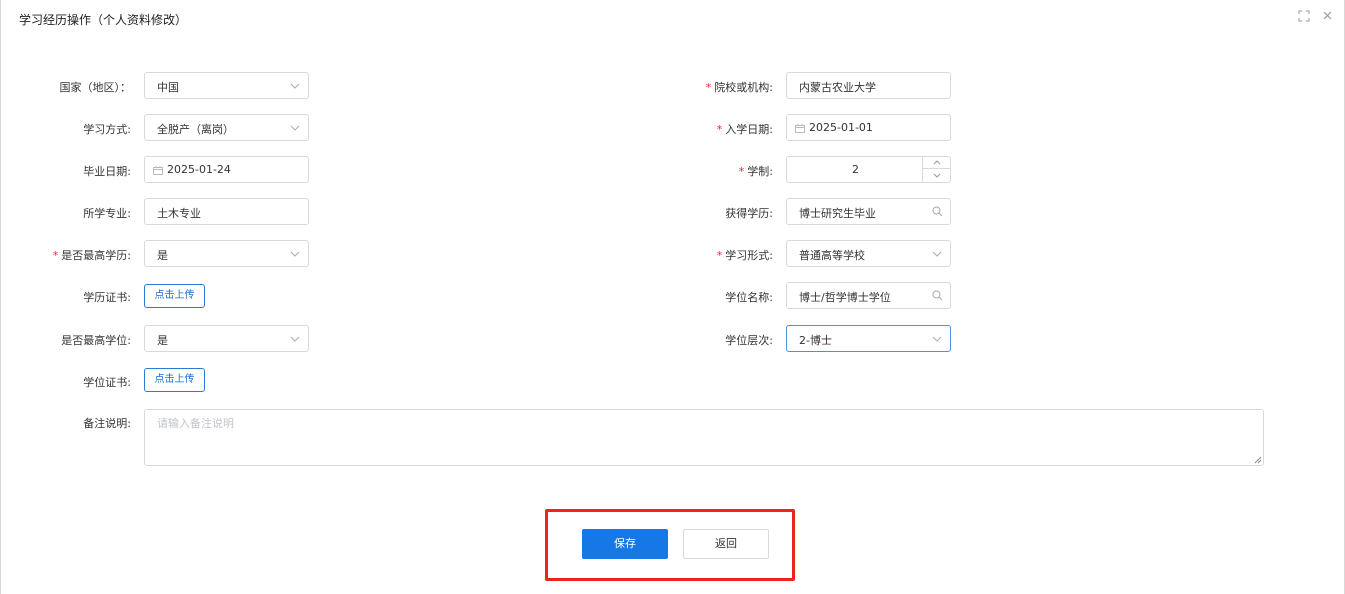 The width and height of the screenshot is (1345, 594). Describe the element at coordinates (107, 297) in the screenshot. I see `education-certificate-label: 学历证书:` at that location.